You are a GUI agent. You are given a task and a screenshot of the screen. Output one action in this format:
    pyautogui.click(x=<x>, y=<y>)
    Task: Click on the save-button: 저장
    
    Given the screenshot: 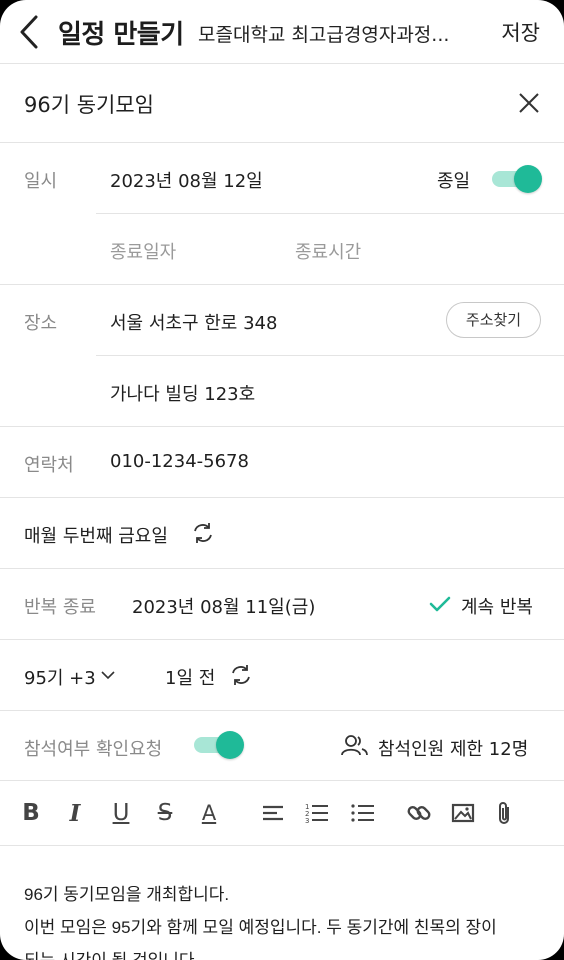 What is the action you would take?
    pyautogui.click(x=520, y=32)
    